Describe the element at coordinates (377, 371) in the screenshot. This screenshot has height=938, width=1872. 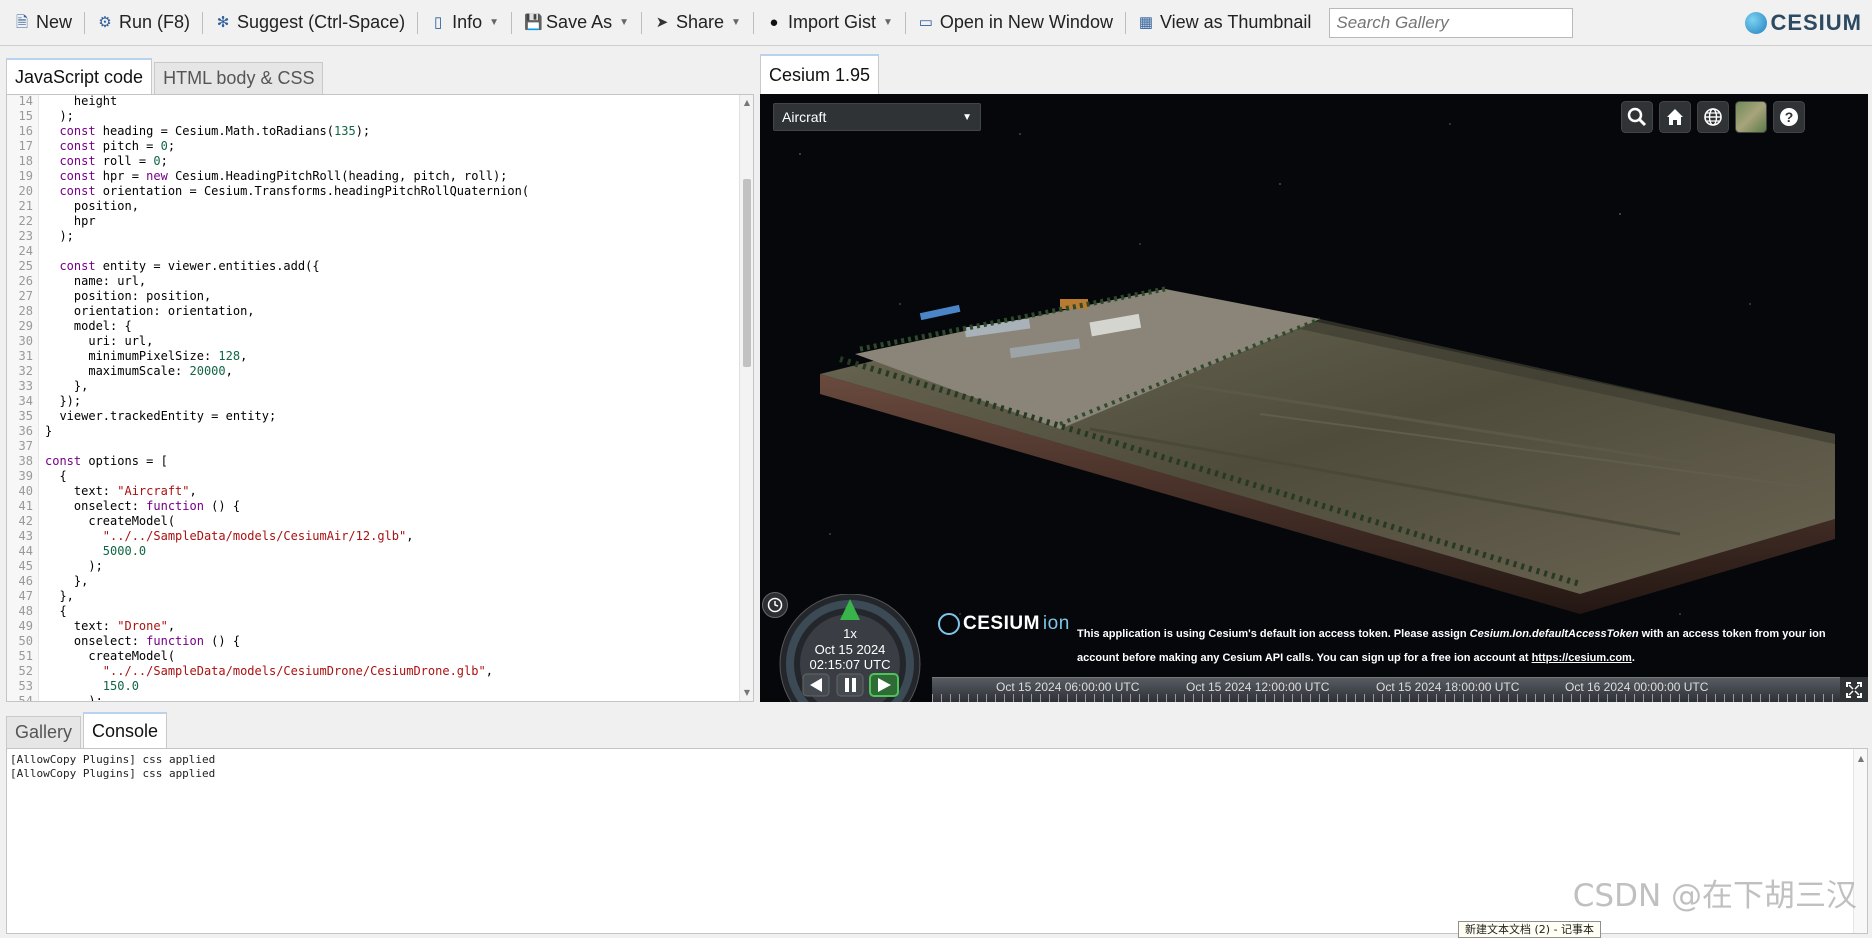
I see `code-line: 32 maximumScale: 20000,` at that location.